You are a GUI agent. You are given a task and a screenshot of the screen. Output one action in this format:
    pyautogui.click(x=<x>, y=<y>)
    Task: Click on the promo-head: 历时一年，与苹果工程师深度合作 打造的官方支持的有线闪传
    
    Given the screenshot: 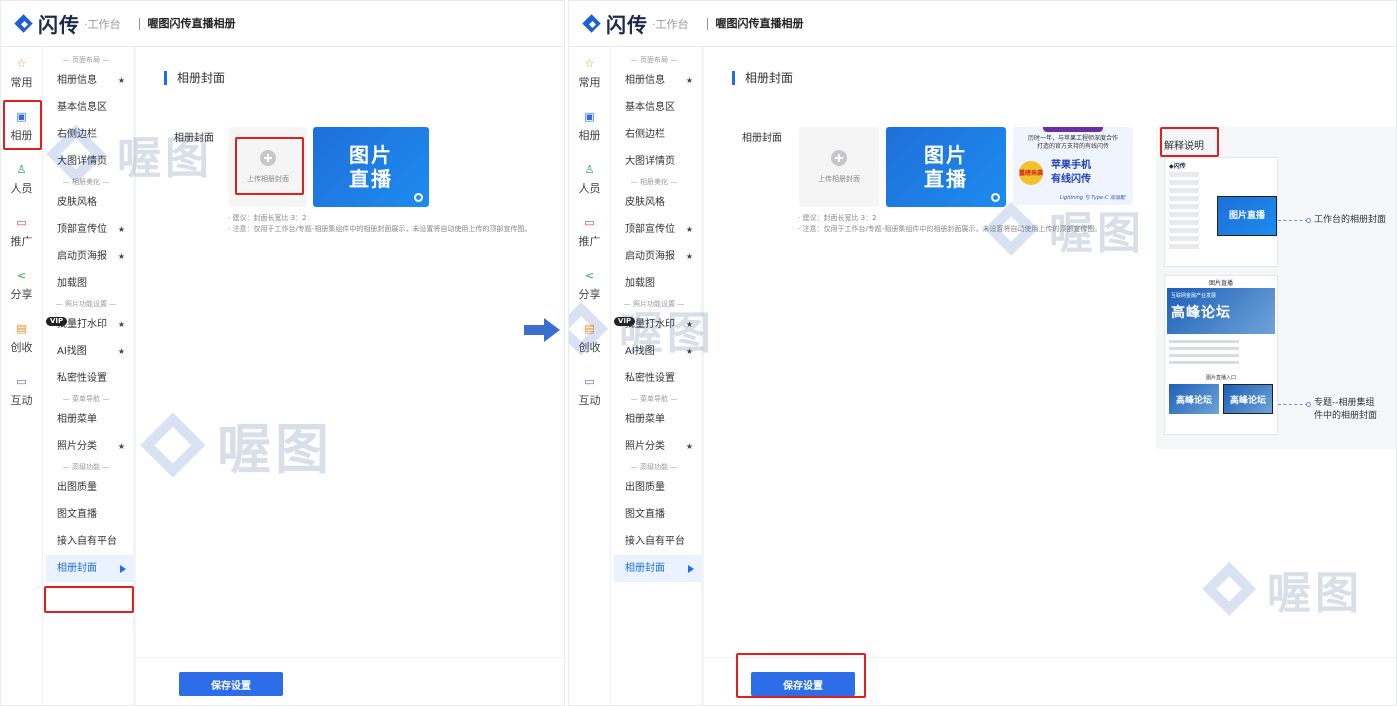 What is the action you would take?
    pyautogui.click(x=1073, y=143)
    